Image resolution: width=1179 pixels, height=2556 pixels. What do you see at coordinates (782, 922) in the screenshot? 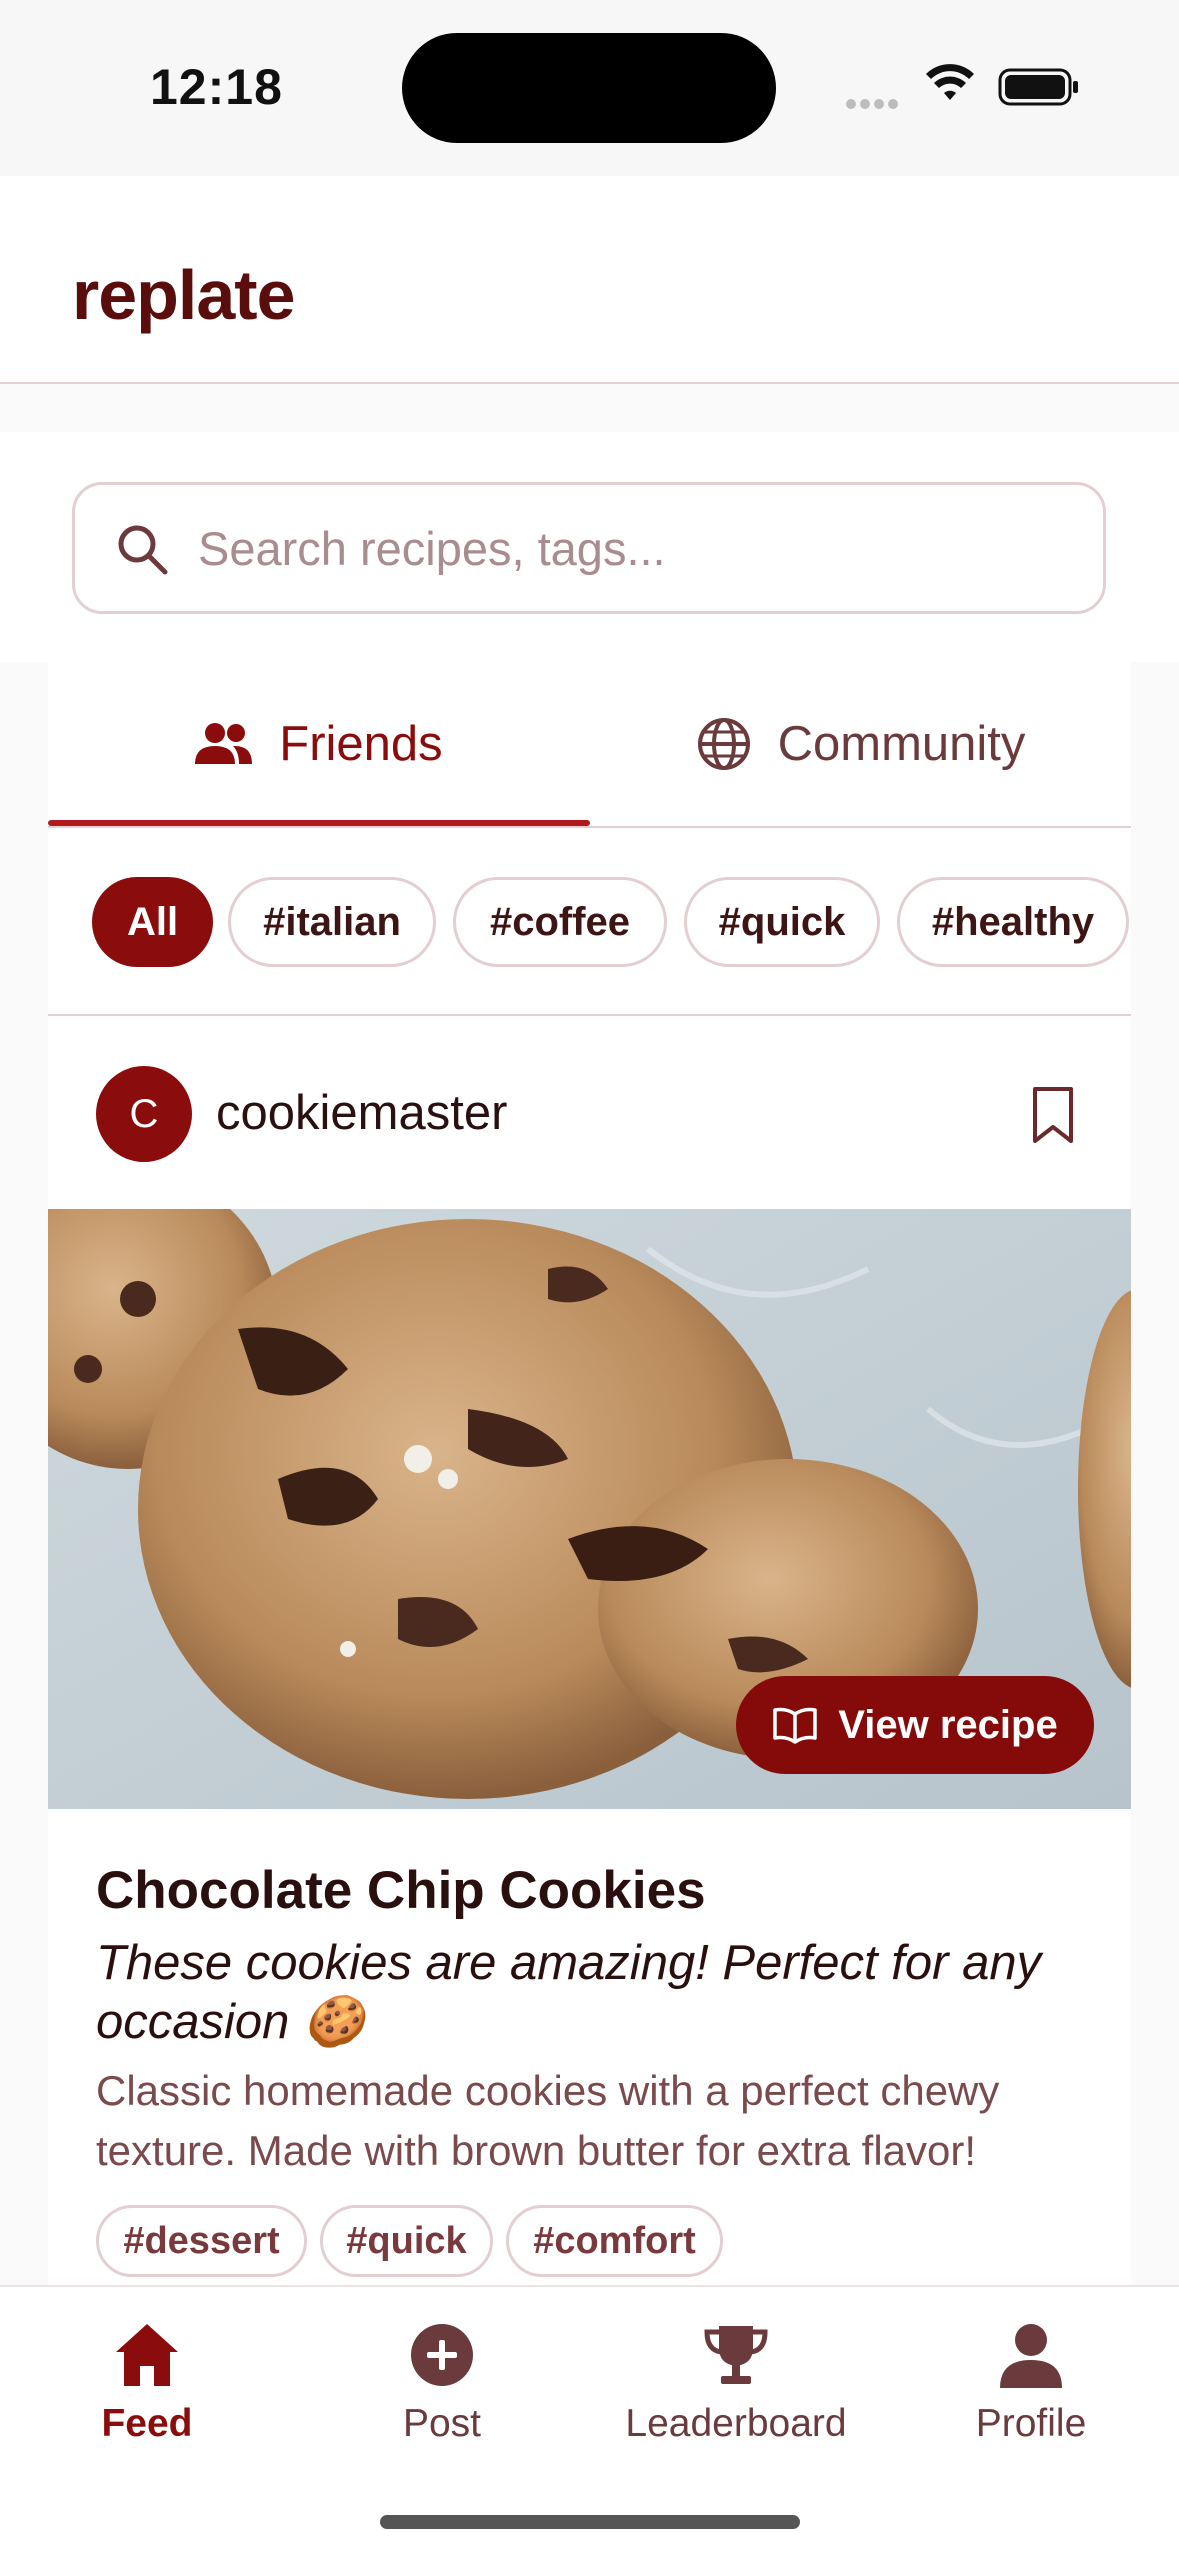
I see `filter-chip-quick: #quick` at bounding box center [782, 922].